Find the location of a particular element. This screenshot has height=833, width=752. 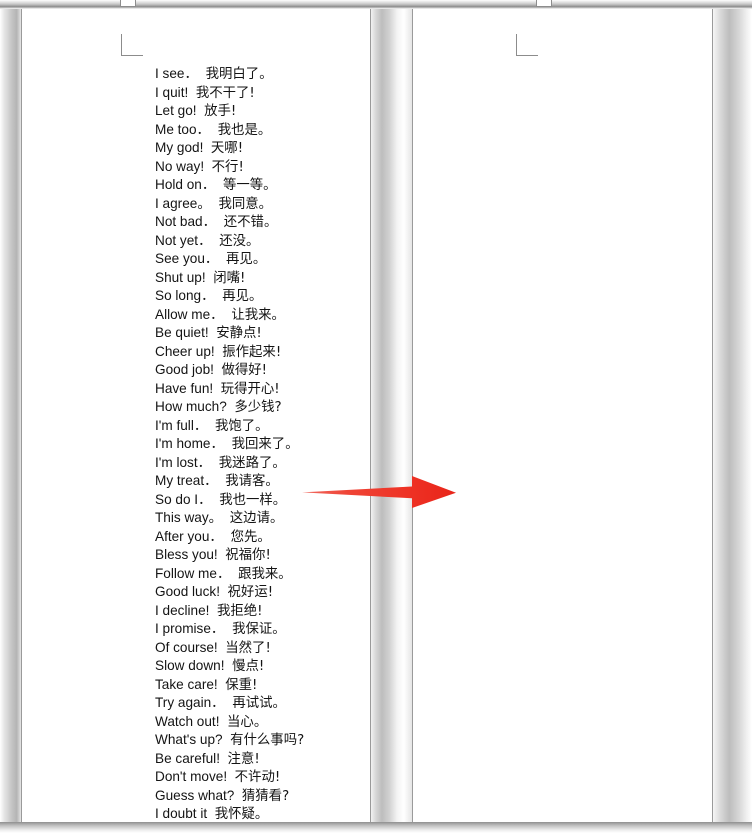

english-phrase: Of course! is located at coordinates (186, 647).